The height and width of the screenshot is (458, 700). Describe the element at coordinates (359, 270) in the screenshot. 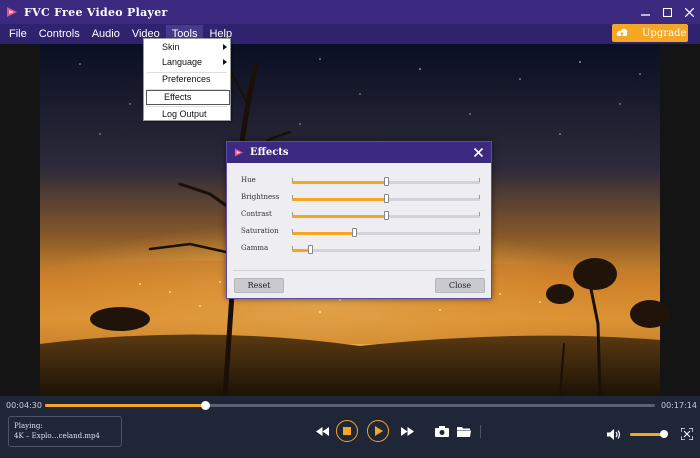

I see `dialog-divider` at that location.